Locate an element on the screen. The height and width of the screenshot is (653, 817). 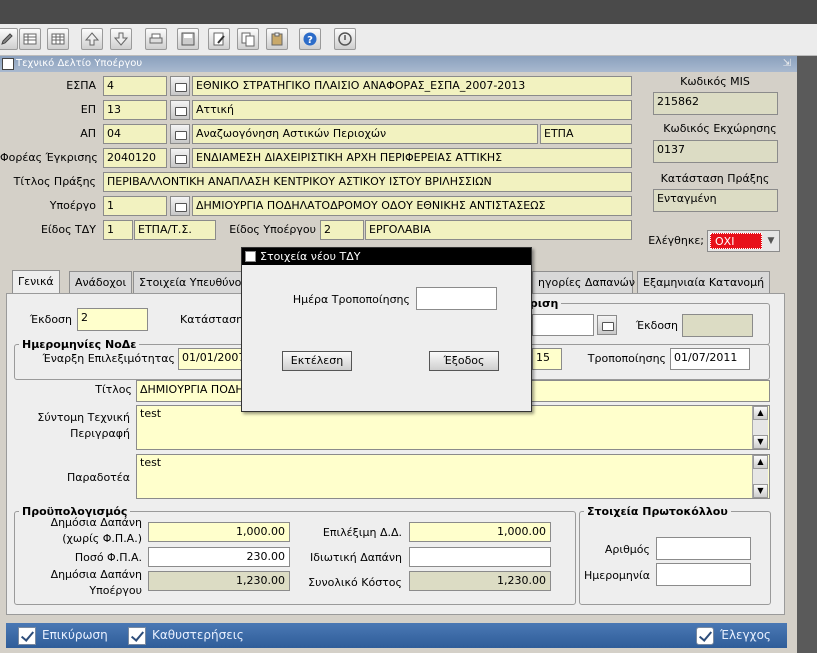
mis-field: 215862 is located at coordinates (715, 103).